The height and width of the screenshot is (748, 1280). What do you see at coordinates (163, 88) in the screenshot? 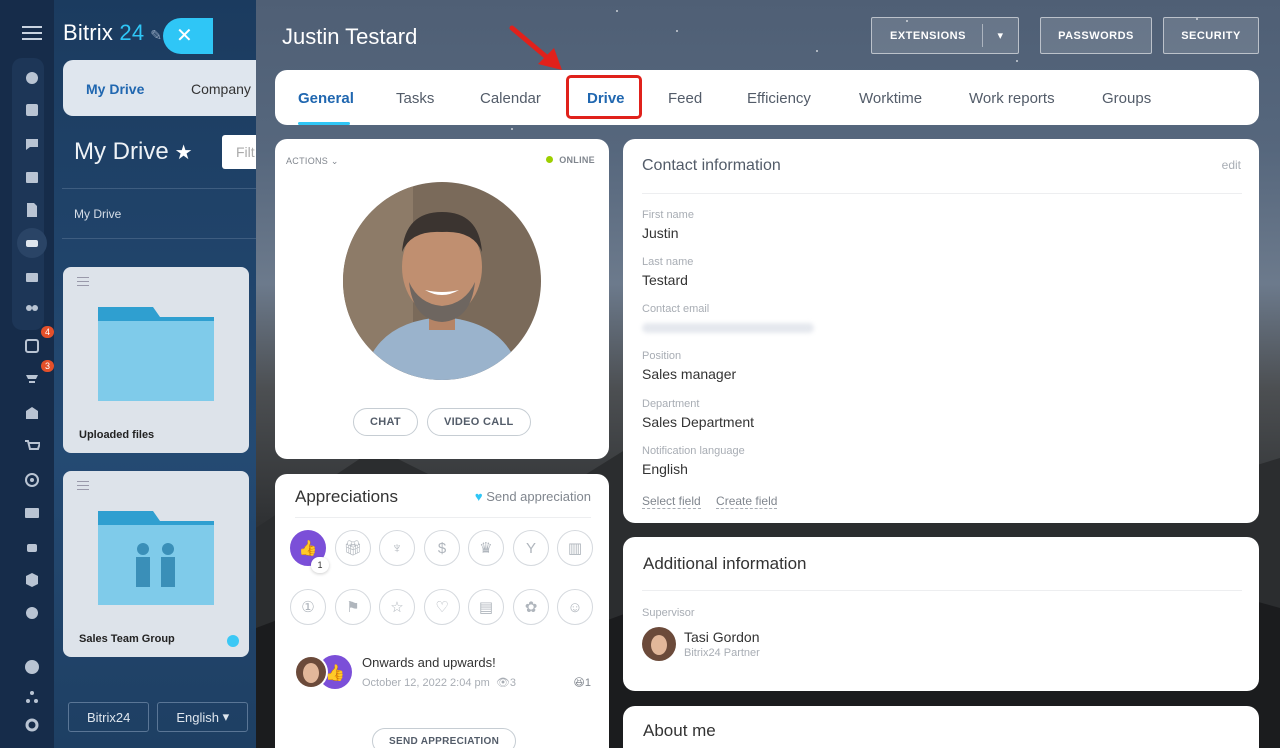
I see `drive-tabs: My Drive Company` at bounding box center [163, 88].